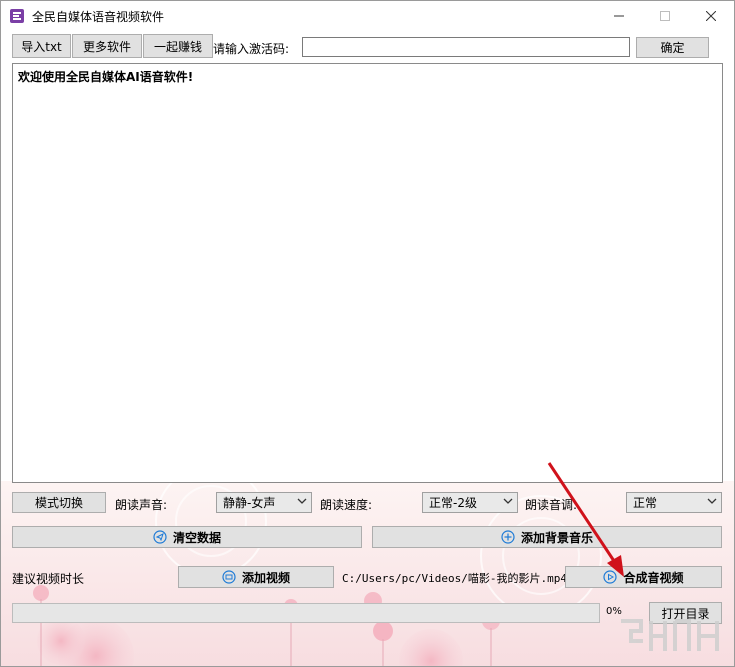 This screenshot has width=735, height=667. I want to click on voice-label: 朗读声音:, so click(141, 505).